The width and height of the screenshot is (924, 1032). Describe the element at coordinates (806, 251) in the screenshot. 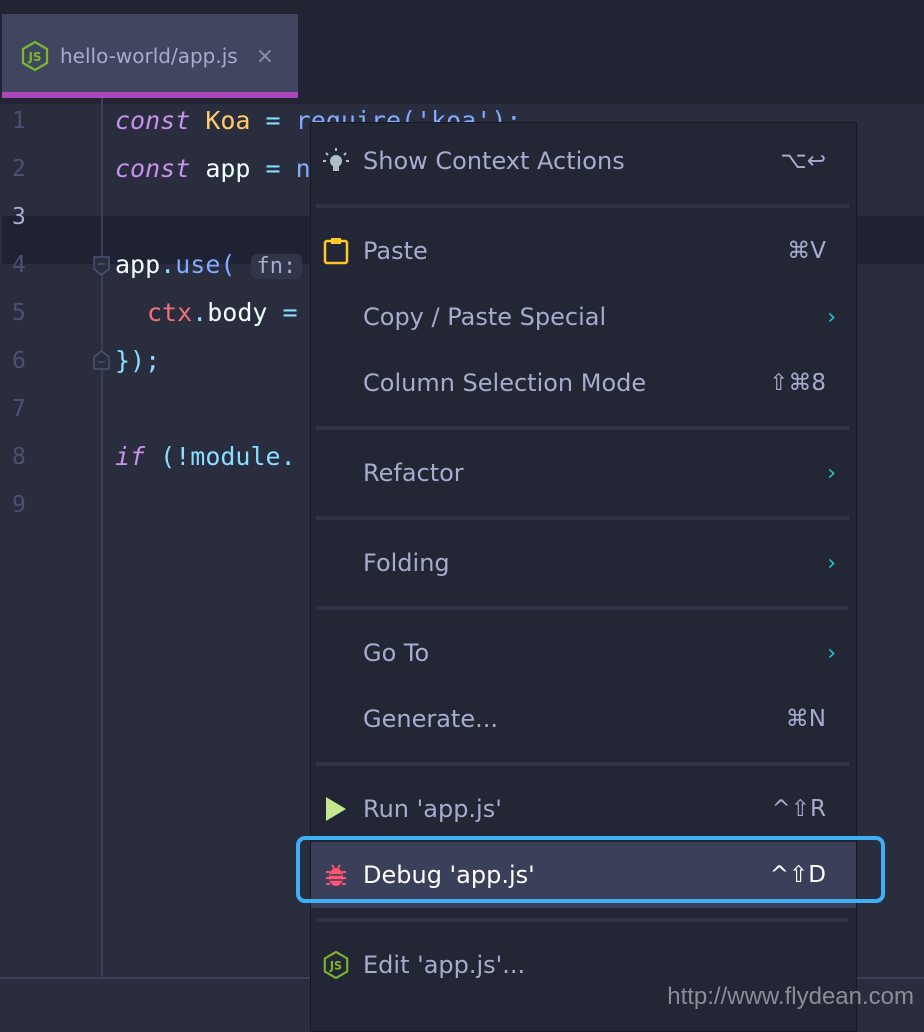

I see `shortcut: ⌘V` at that location.